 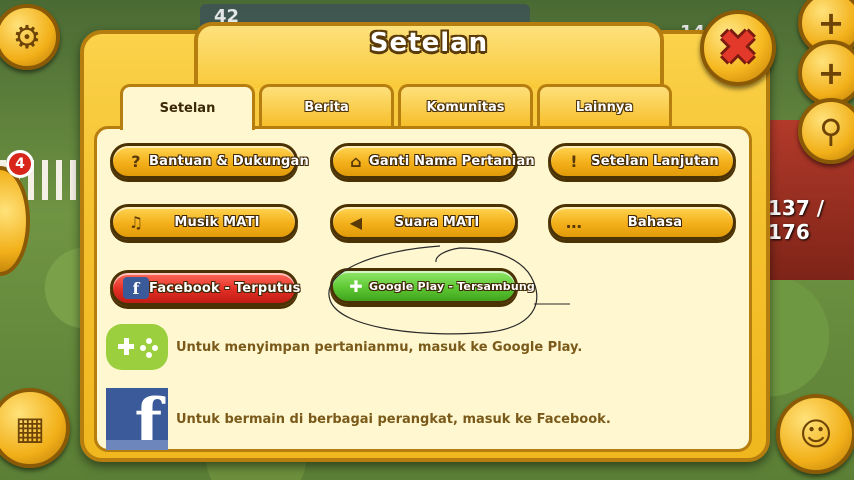 What do you see at coordinates (136, 222) in the screenshot?
I see `music-note-icon: ♫` at bounding box center [136, 222].